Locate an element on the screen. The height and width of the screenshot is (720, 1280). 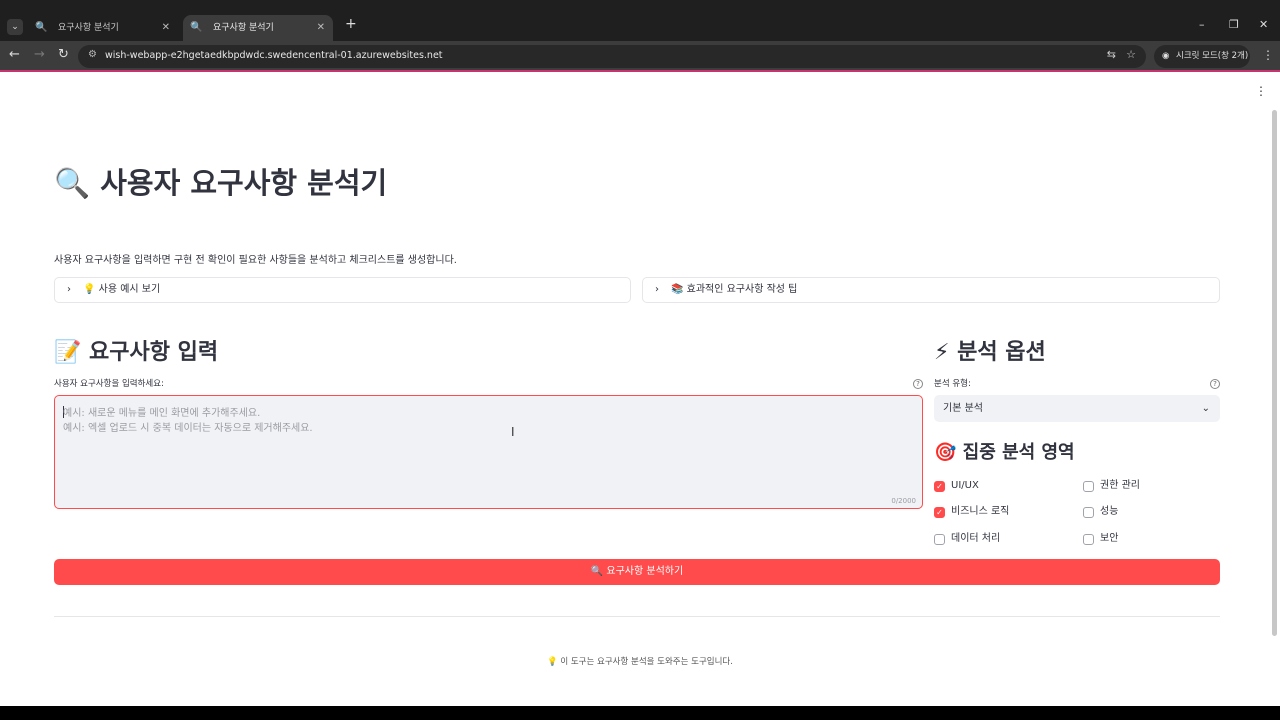
requirements-label: 사용자 요구사항을 입력하세요: is located at coordinates (109, 384).